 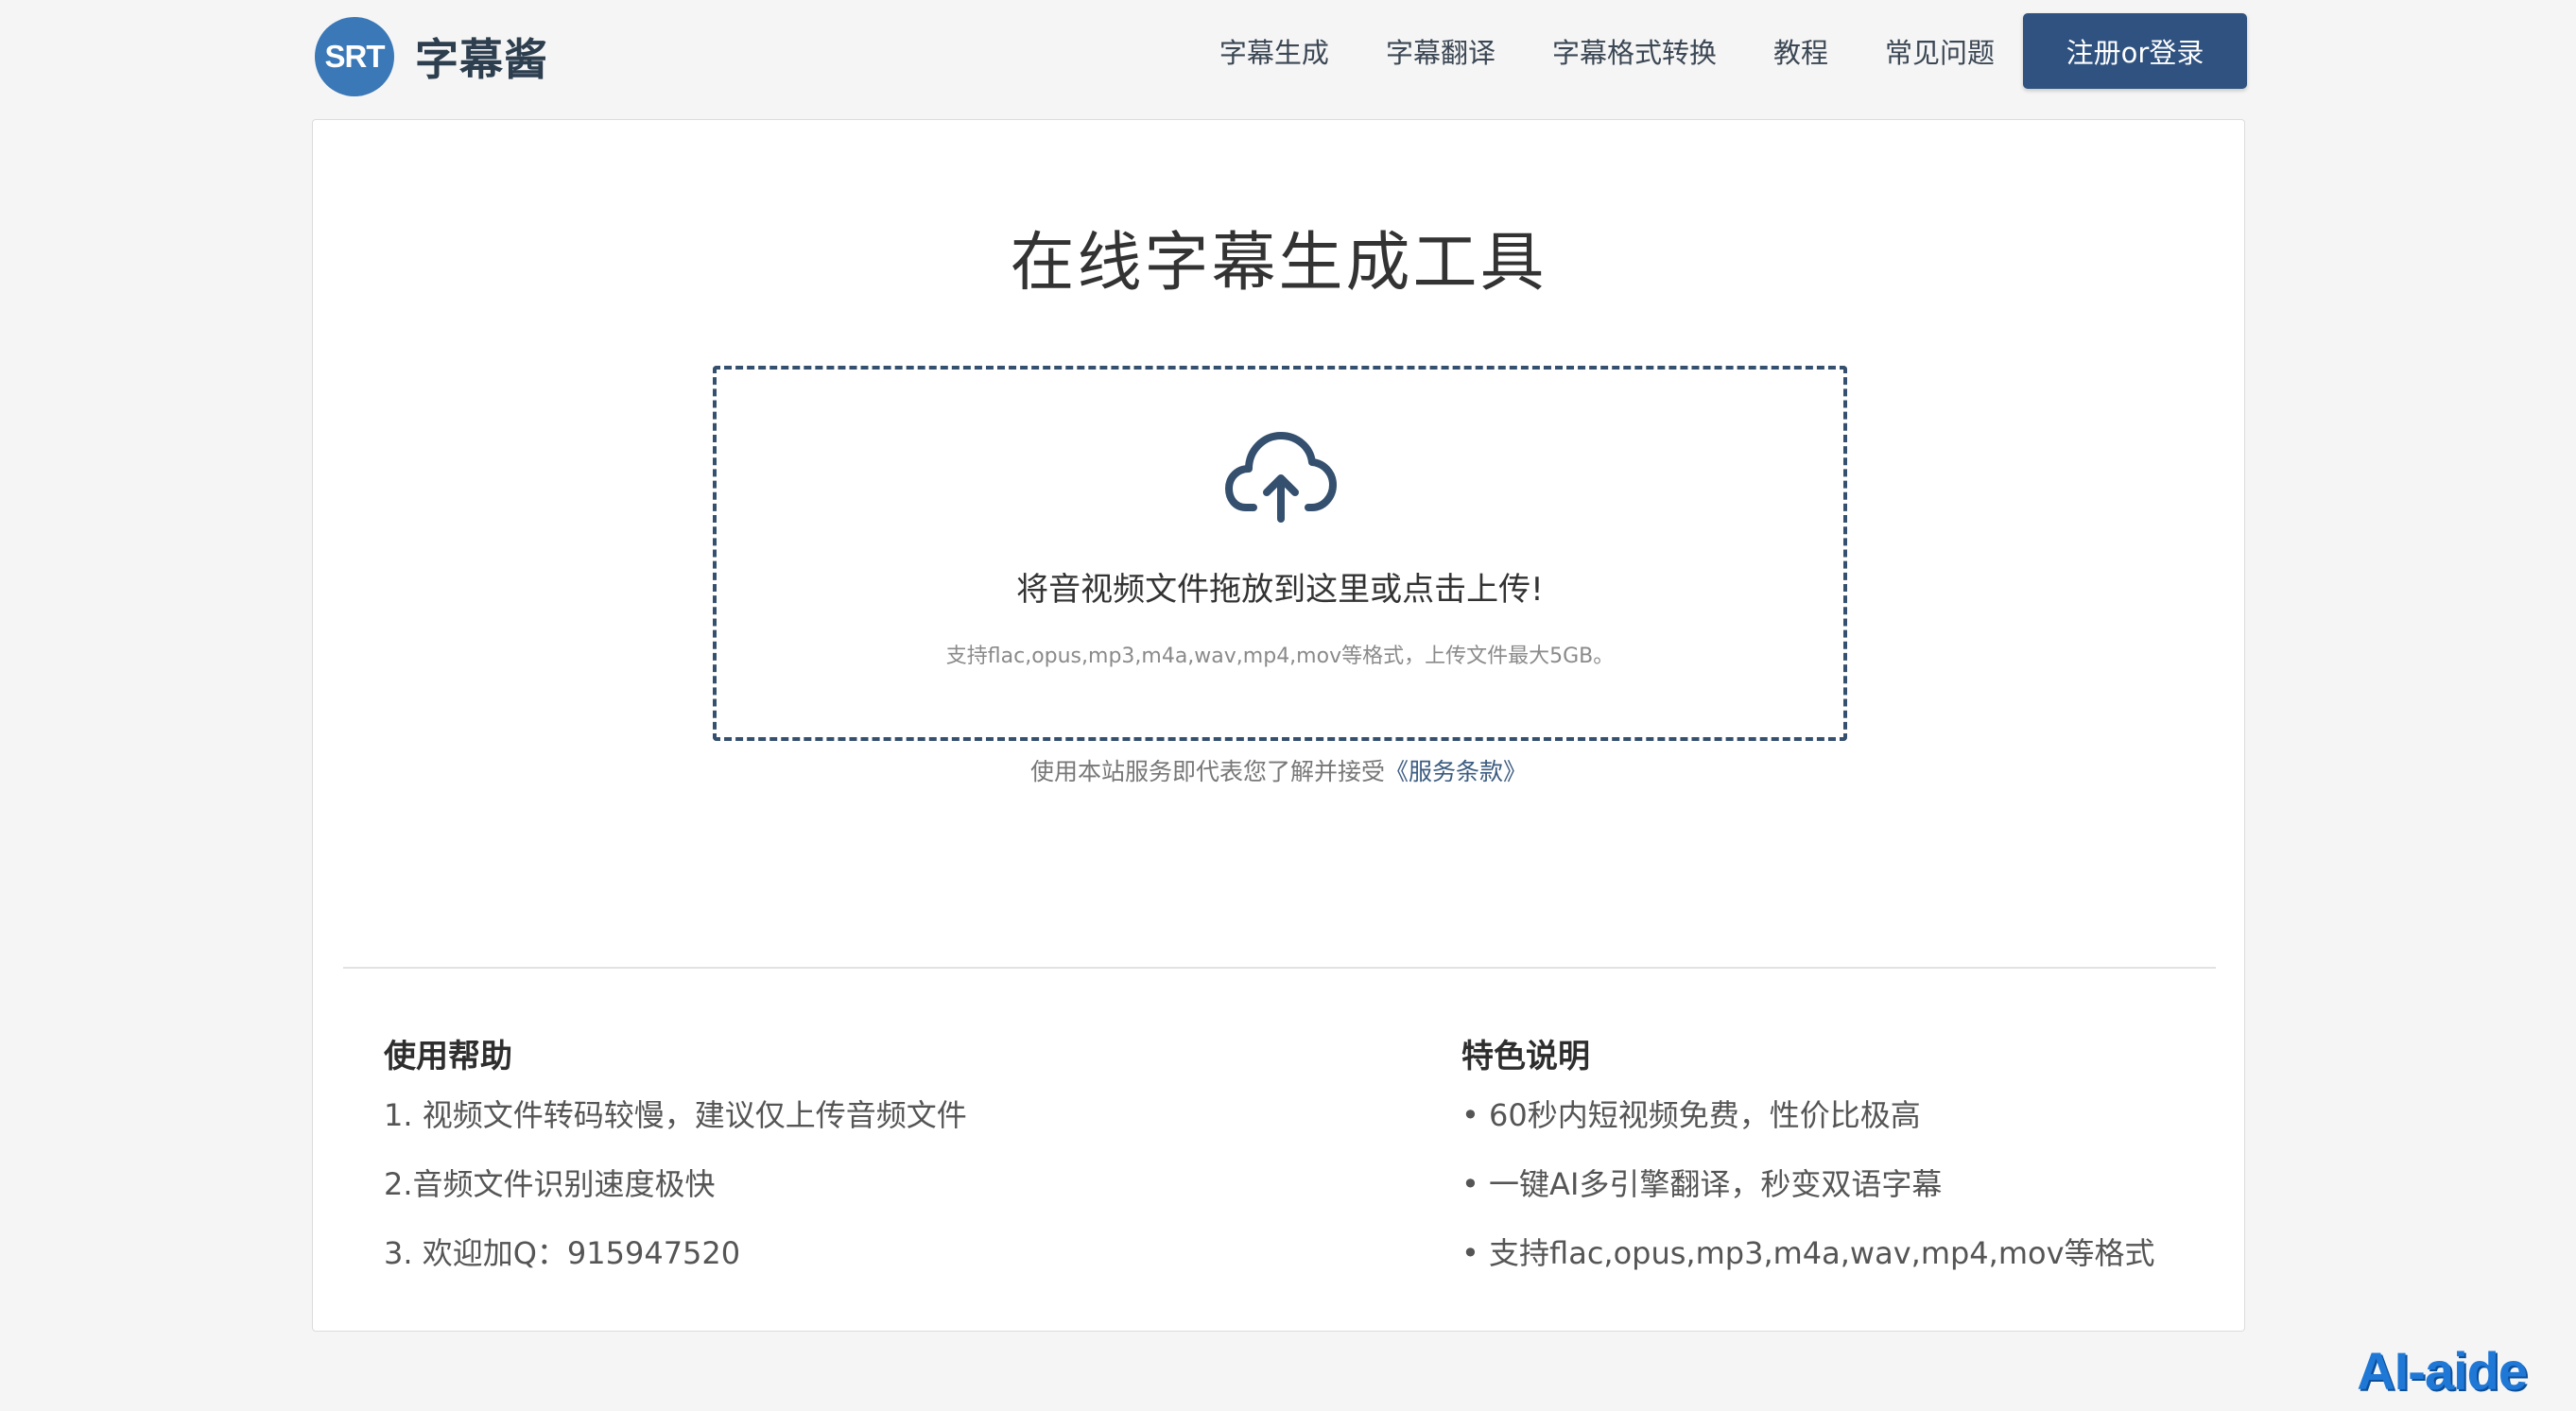 What do you see at coordinates (675, 1115) in the screenshot?
I see `help-item: 1. 视频文件转码较慢，建议仅上传音频文件` at bounding box center [675, 1115].